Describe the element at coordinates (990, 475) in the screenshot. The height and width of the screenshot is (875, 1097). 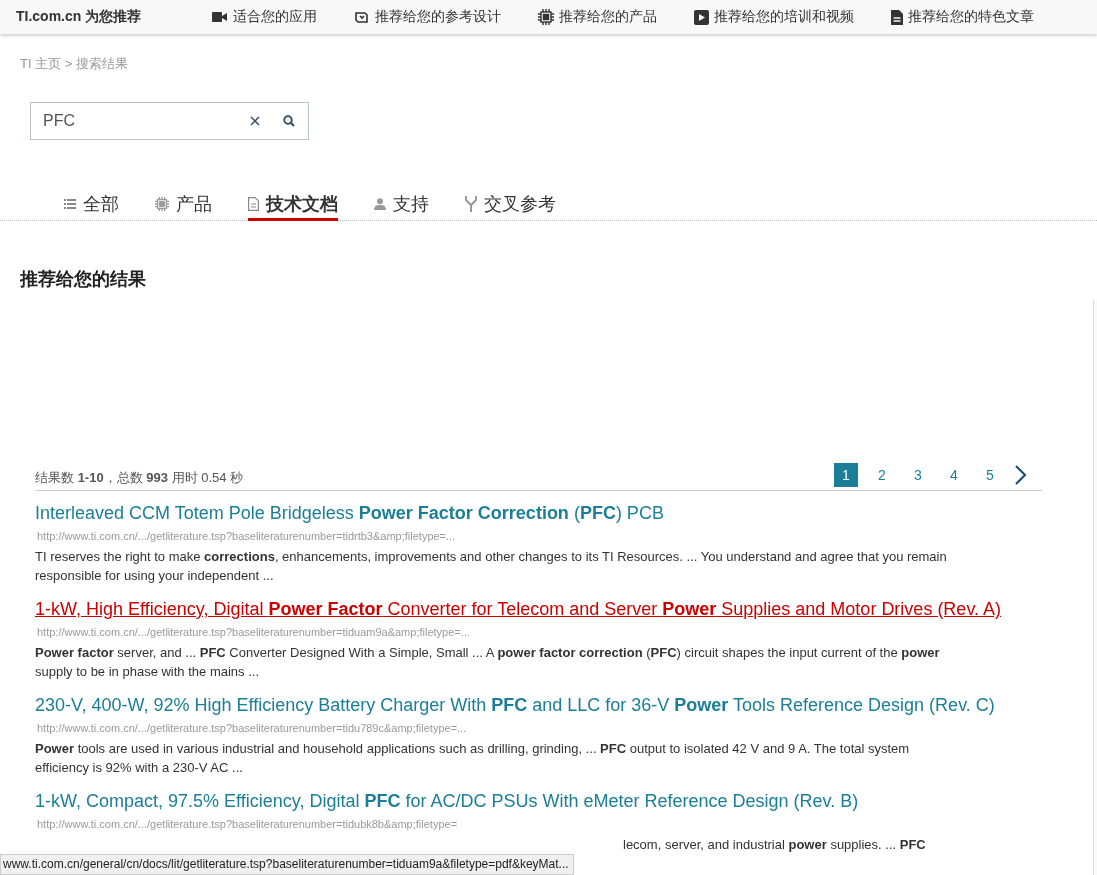
I see `page-link: 5` at that location.